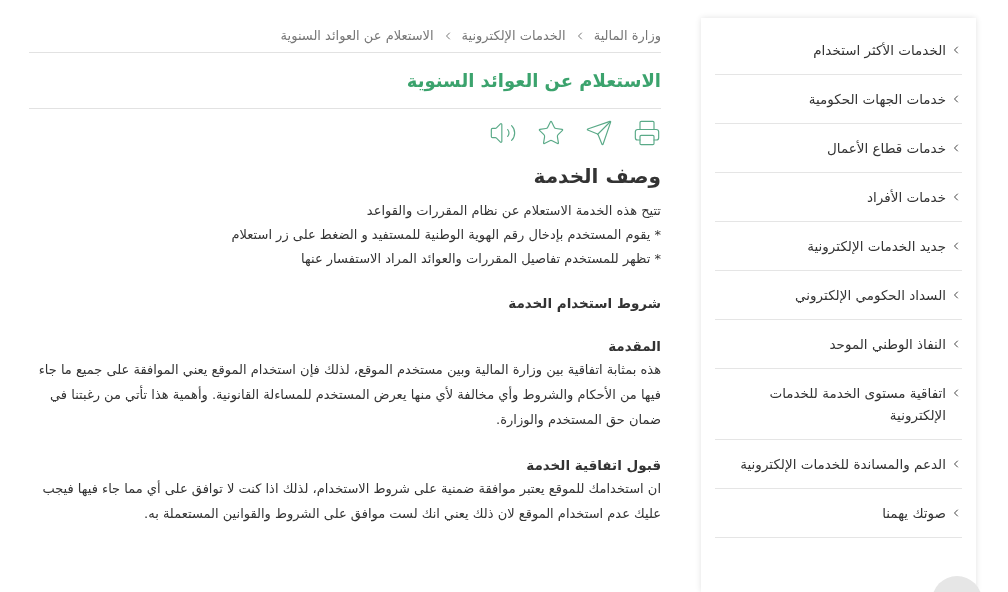 Image resolution: width=1008 pixels, height=592 pixels. What do you see at coordinates (357, 36) in the screenshot?
I see `breadcrumb-link: الاستعلام عن العوائد السنوية` at bounding box center [357, 36].